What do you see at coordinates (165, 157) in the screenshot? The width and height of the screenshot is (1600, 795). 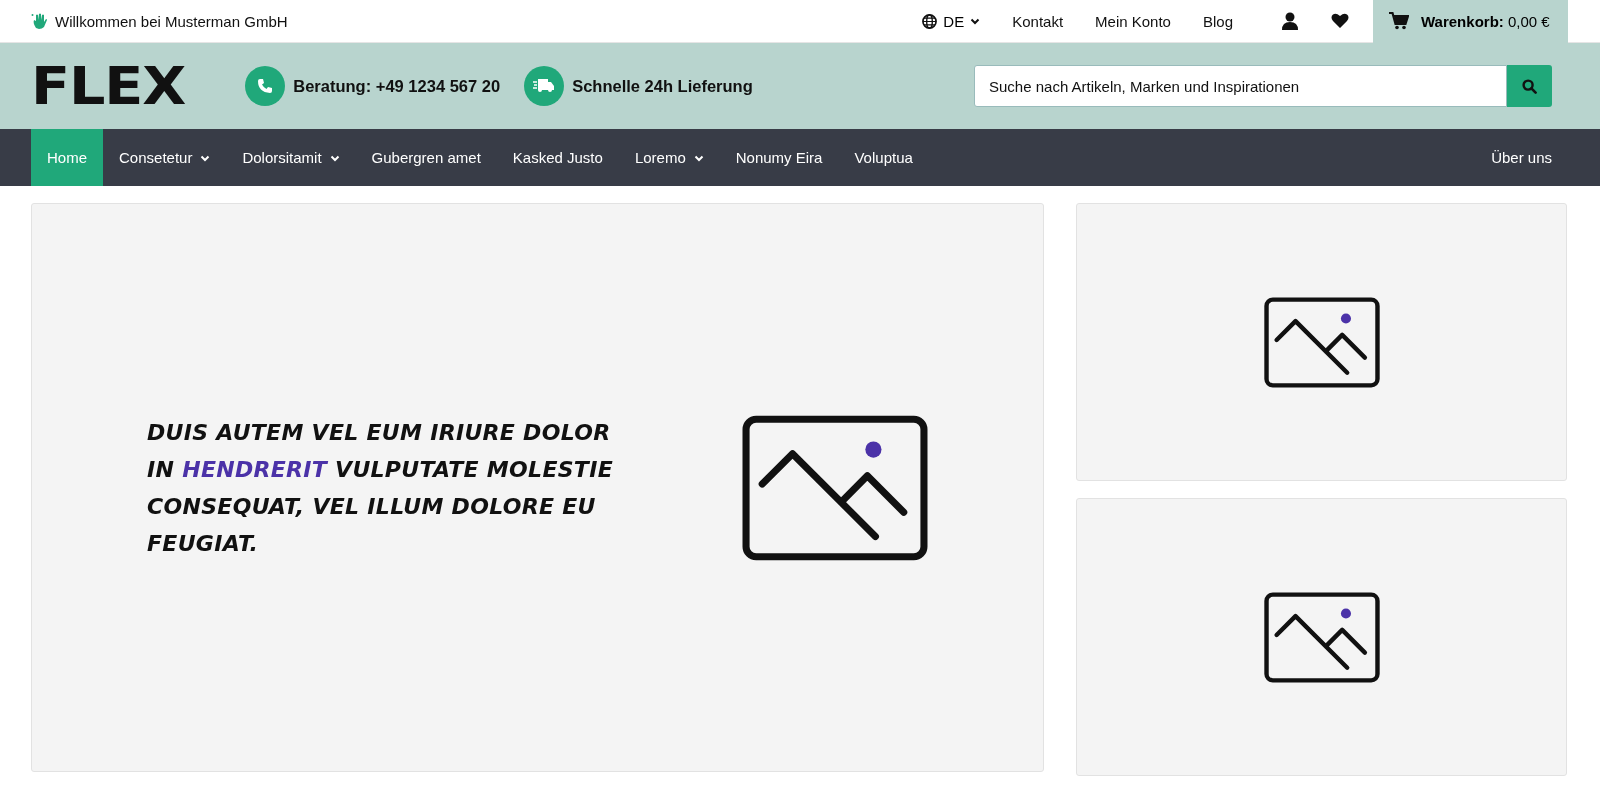 I see `nav-item: Consetetur` at bounding box center [165, 157].